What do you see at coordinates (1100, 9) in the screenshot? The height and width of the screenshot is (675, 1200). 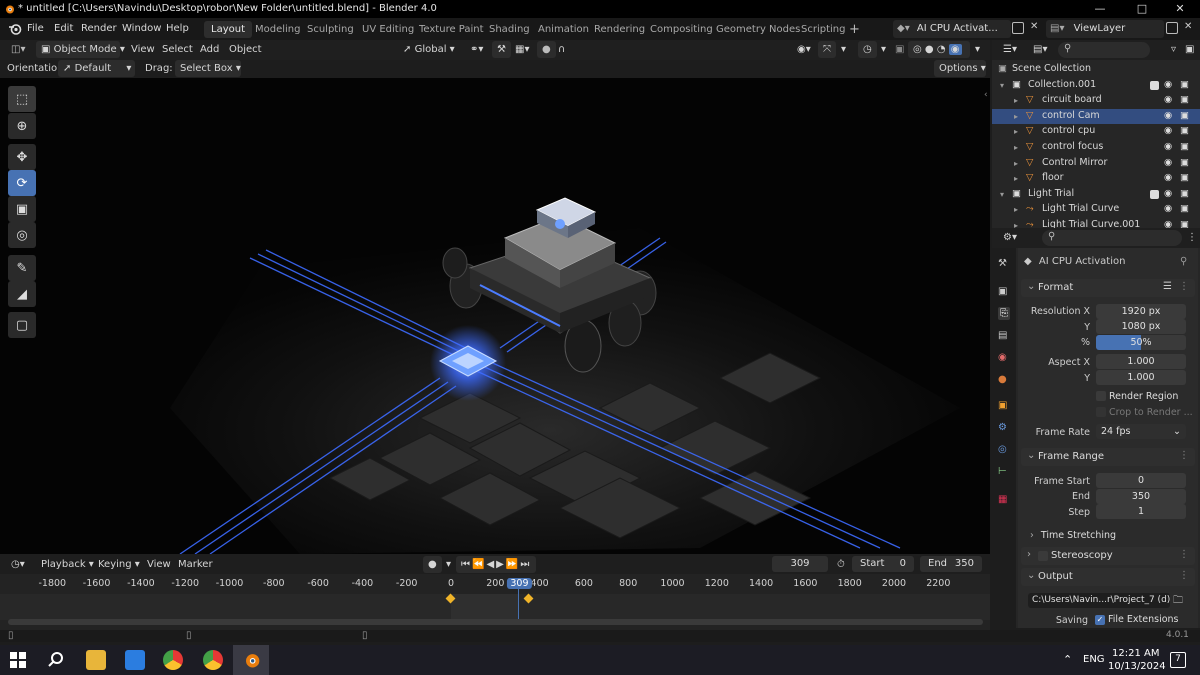 I see `minimize-button: —` at bounding box center [1100, 9].